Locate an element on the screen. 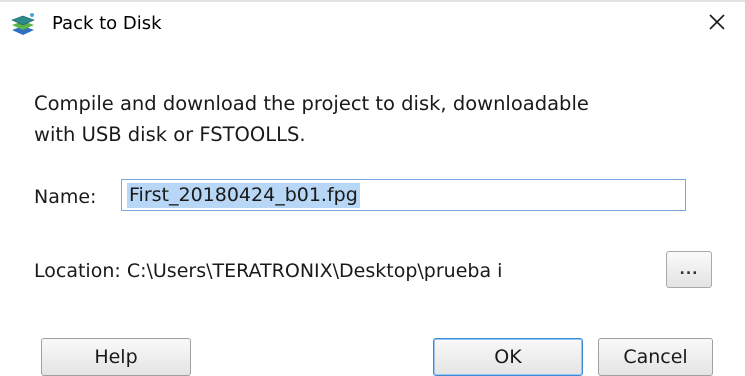 This screenshot has width=745, height=376. name-input-value: First_20180424_b01.fpg is located at coordinates (243, 195).